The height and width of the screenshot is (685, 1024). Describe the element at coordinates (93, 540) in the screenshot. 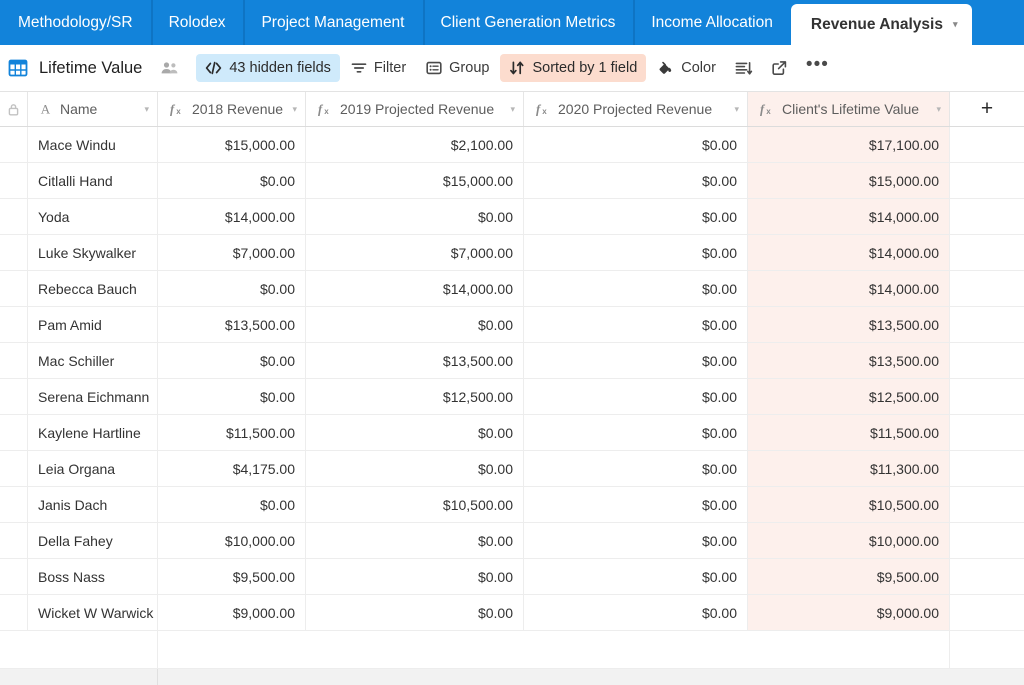

I see `cell-name: Della Fahey` at that location.